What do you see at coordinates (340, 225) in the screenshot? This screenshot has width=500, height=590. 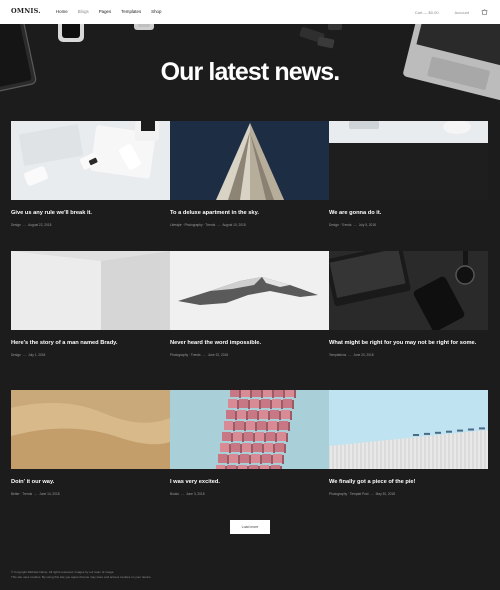 I see `post-category: Design · Trends` at bounding box center [340, 225].